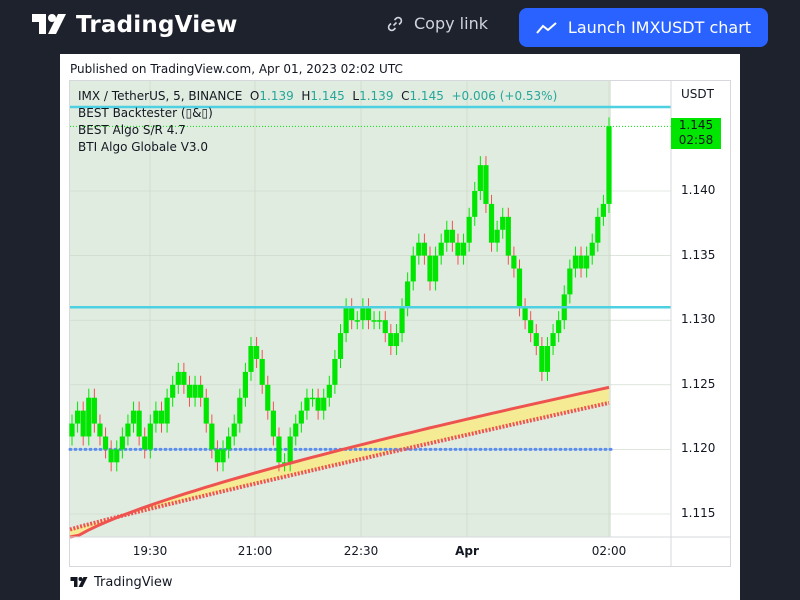  What do you see at coordinates (698, 513) in the screenshot?
I see `price-tick-label: 1.115` at bounding box center [698, 513].